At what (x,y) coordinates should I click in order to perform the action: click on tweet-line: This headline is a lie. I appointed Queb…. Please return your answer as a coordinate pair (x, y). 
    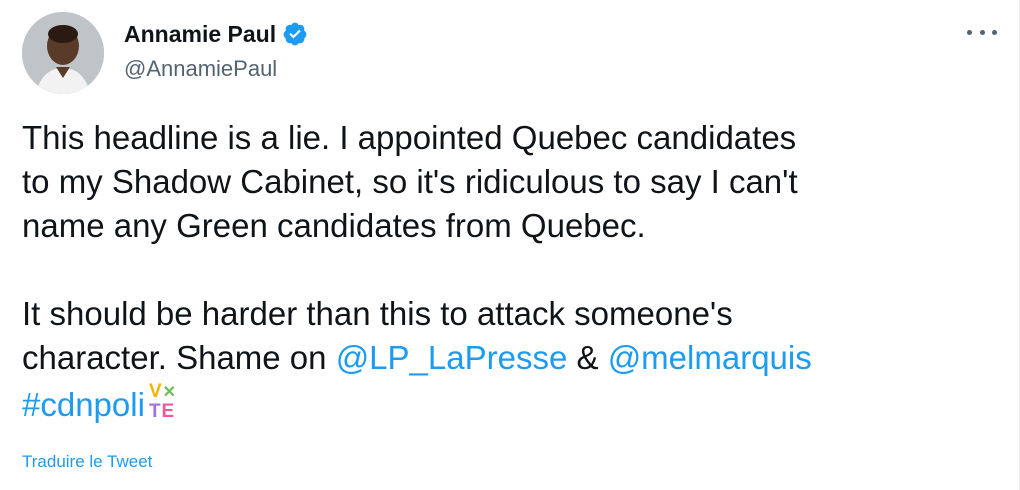
    Looking at the image, I should click on (409, 137).